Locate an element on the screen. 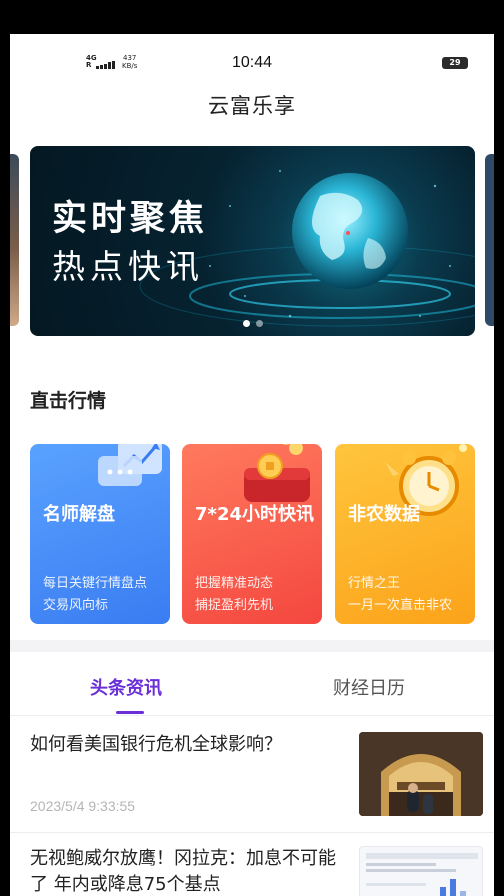 This screenshot has width=504, height=896. news-title: 如何看美国银行危机全球影响？ is located at coordinates (187, 745).